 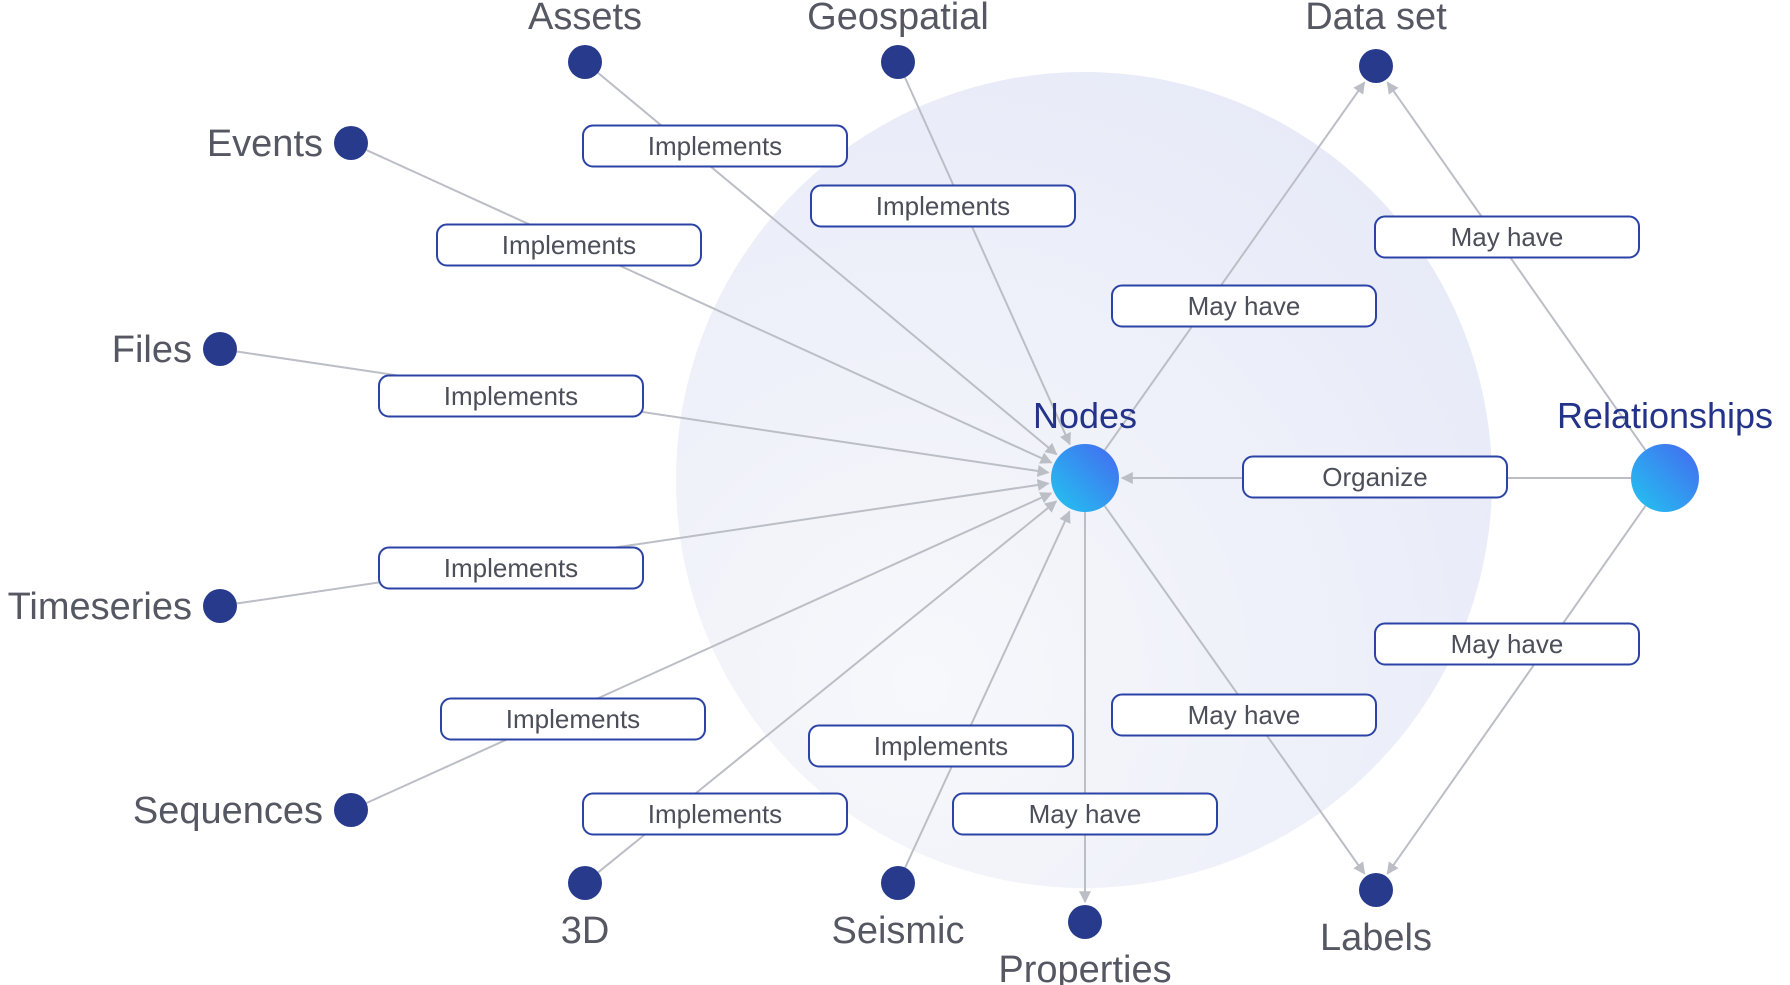 What do you see at coordinates (152, 350) in the screenshot?
I see `leaf-label: Files` at bounding box center [152, 350].